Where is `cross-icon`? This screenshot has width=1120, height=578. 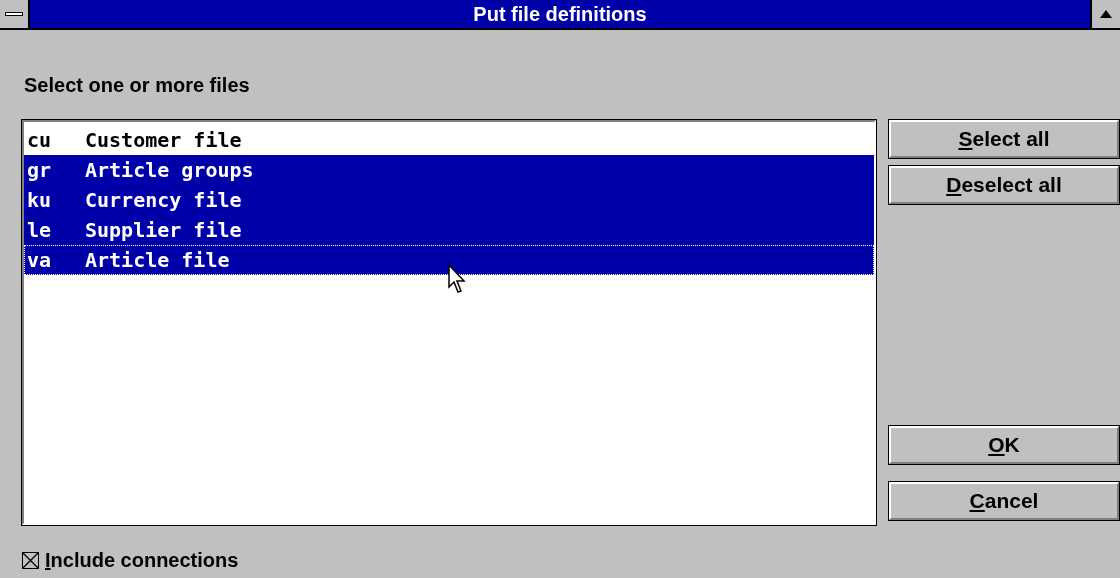 cross-icon is located at coordinates (30, 560).